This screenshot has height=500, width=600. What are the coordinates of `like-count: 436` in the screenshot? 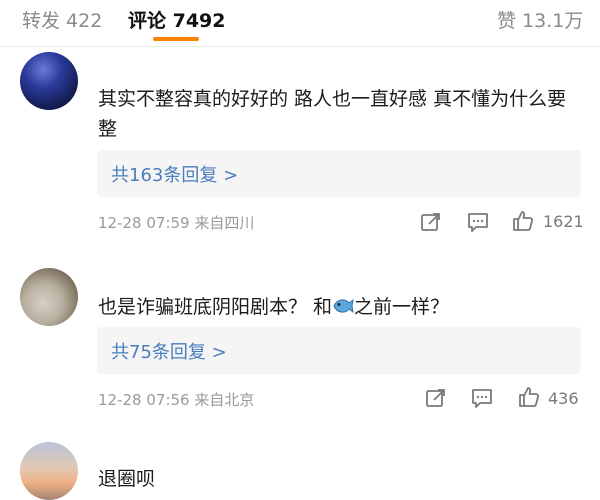 It's located at (563, 398).